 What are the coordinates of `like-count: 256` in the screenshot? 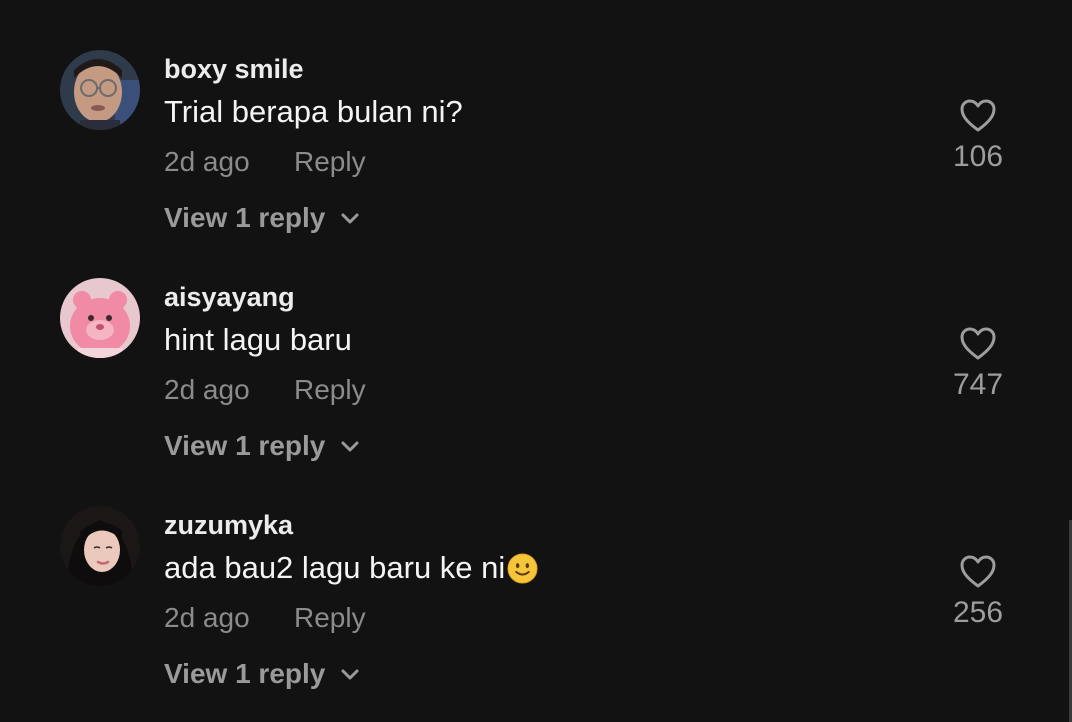 It's located at (978, 612).